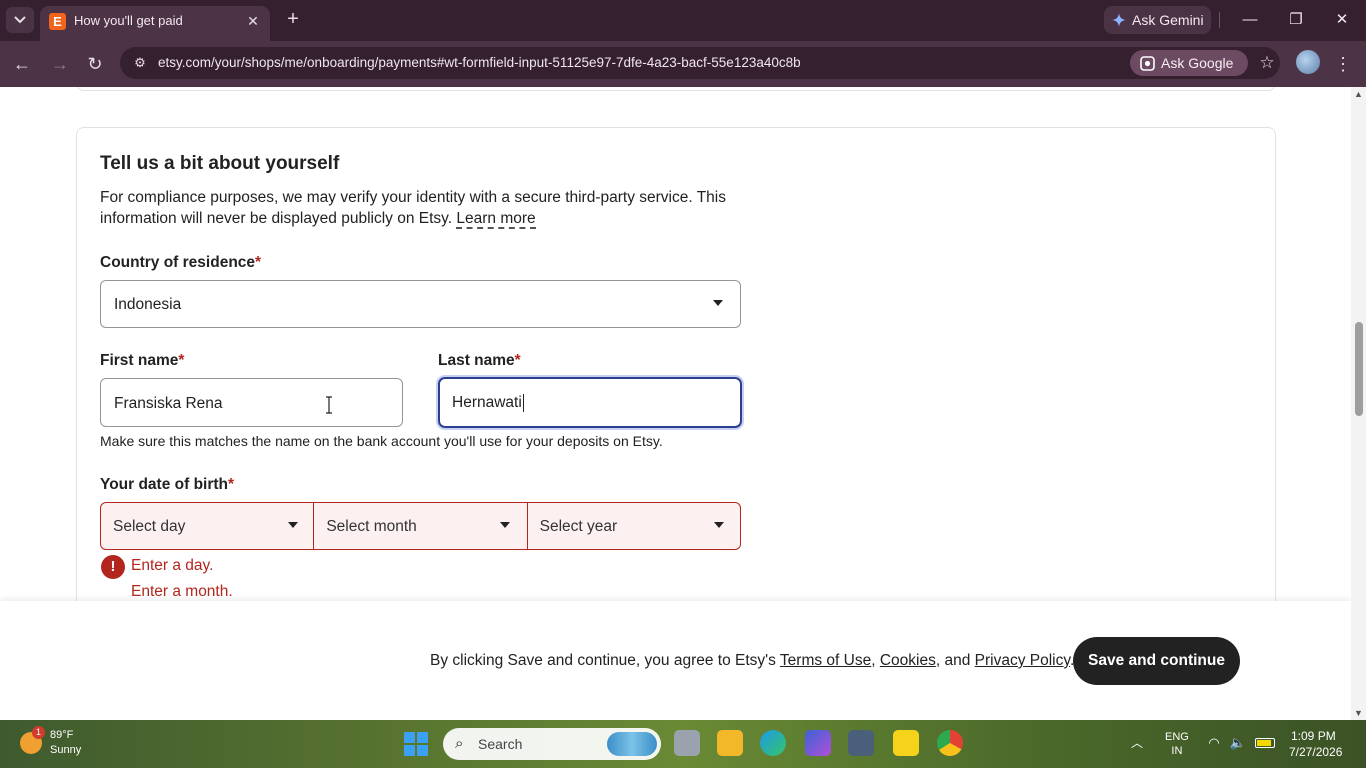  I want to click on first-name-input: Fransiska Rena, so click(251, 402).